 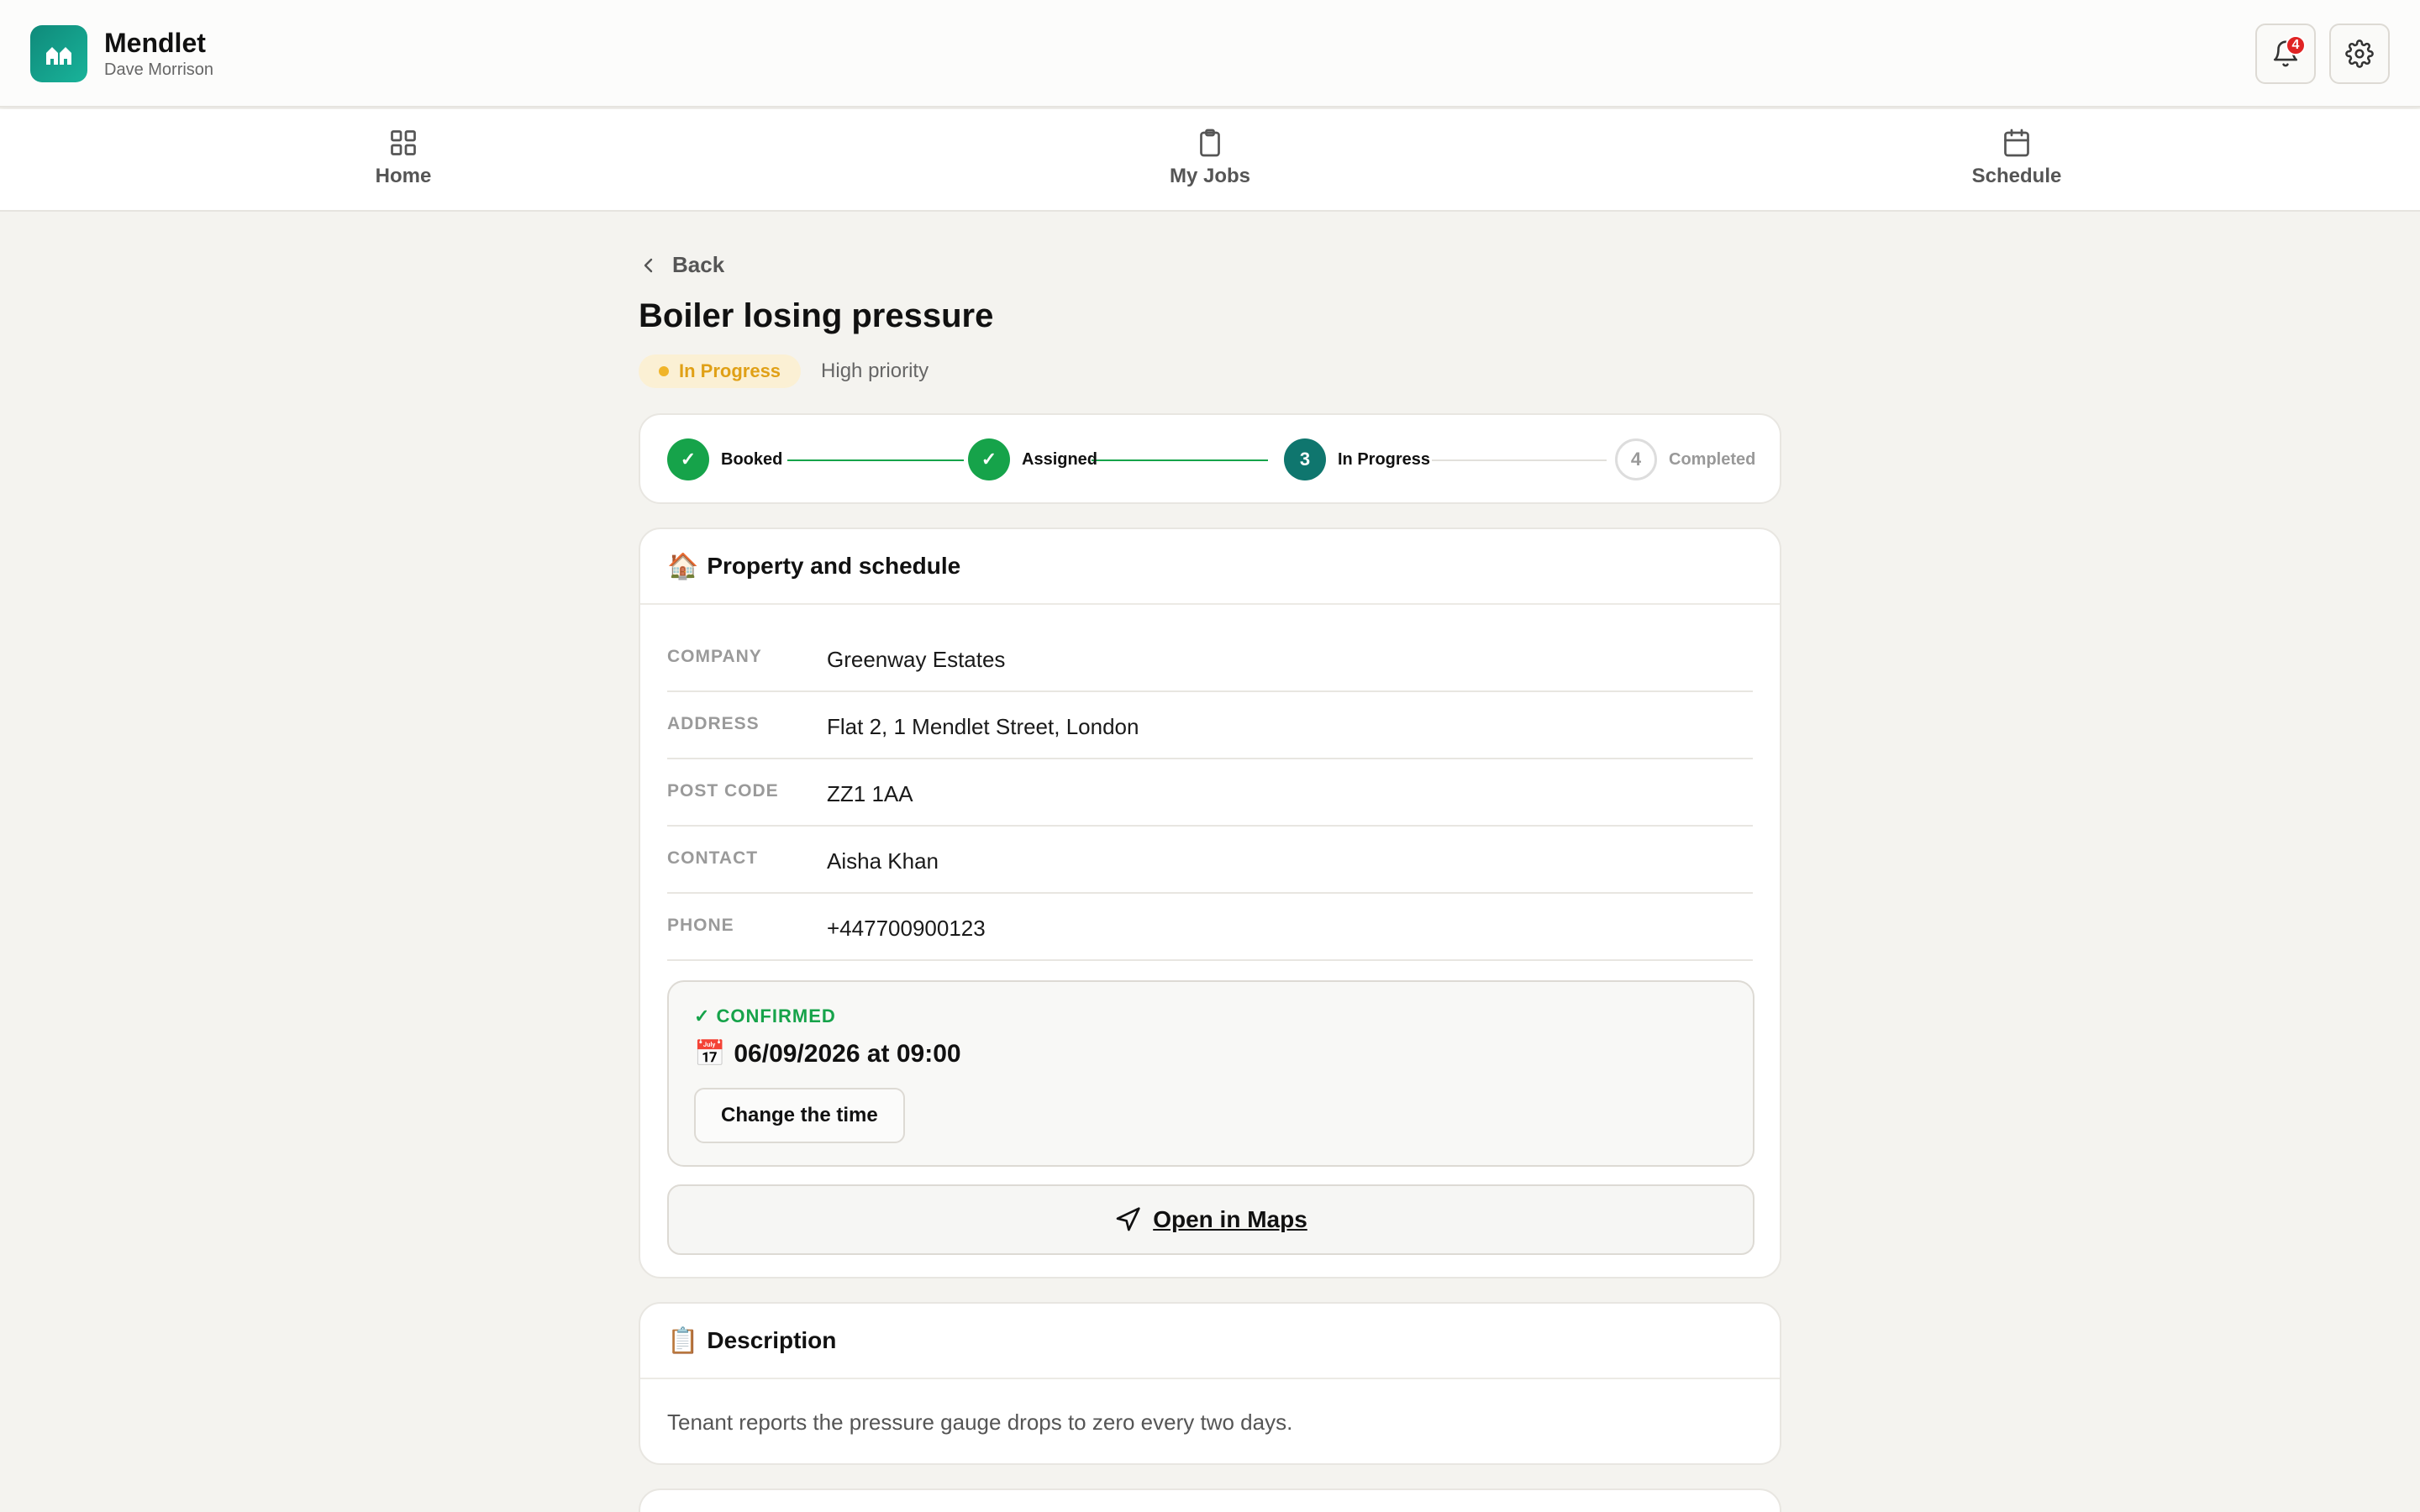 I want to click on detail-value: +447700900123, so click(x=906, y=928).